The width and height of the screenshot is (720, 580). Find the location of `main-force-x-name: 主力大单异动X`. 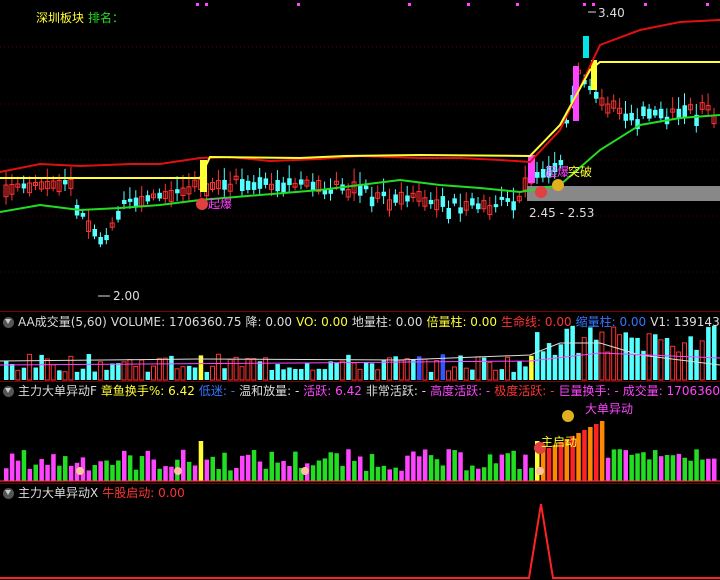

main-force-x-name: 主力大单异动X is located at coordinates (58, 493).